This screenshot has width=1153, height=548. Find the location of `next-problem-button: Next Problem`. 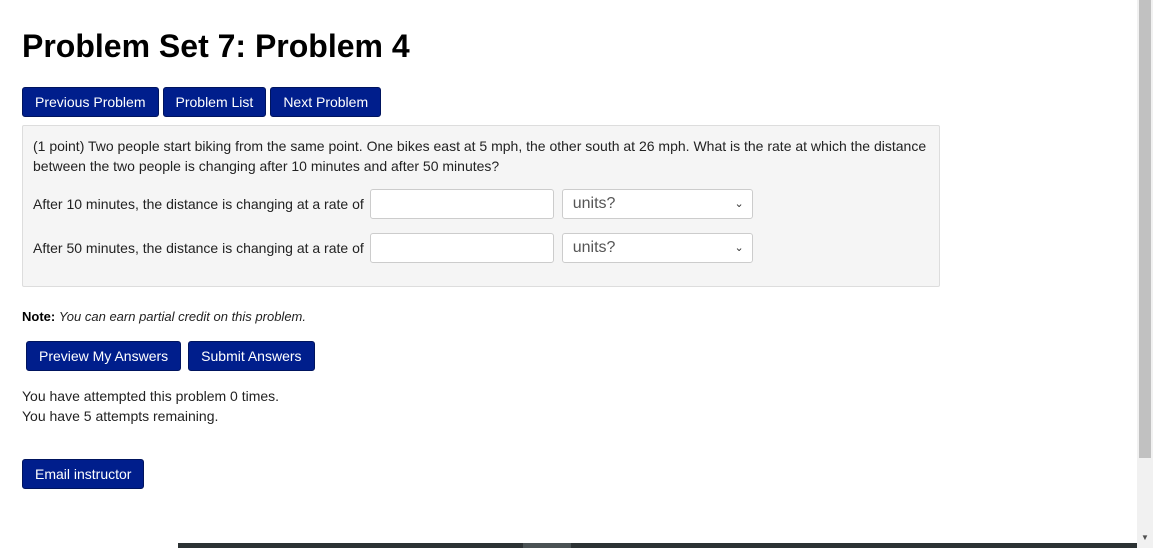

next-problem-button: Next Problem is located at coordinates (326, 102).